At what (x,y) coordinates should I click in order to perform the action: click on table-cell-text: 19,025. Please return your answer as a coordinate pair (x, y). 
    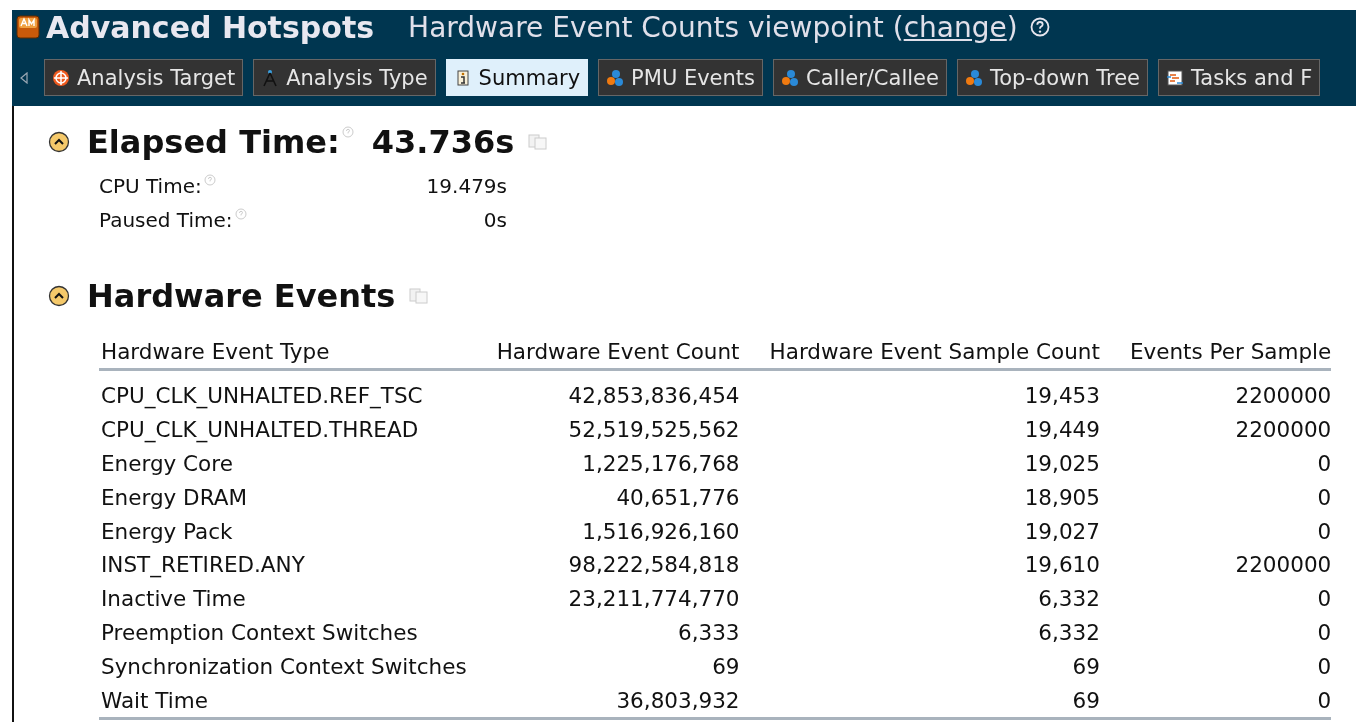
    Looking at the image, I should click on (1061, 464).